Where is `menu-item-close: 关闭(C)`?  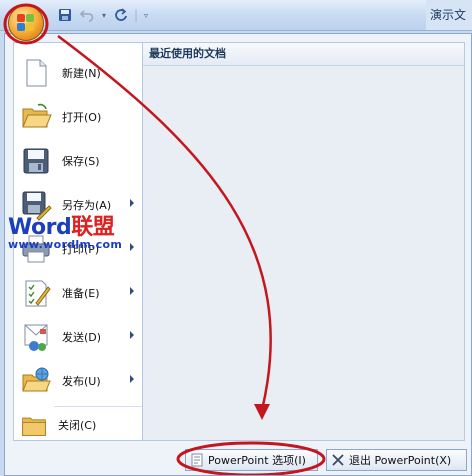
menu-item-close: 关闭(C) is located at coordinates (78, 425).